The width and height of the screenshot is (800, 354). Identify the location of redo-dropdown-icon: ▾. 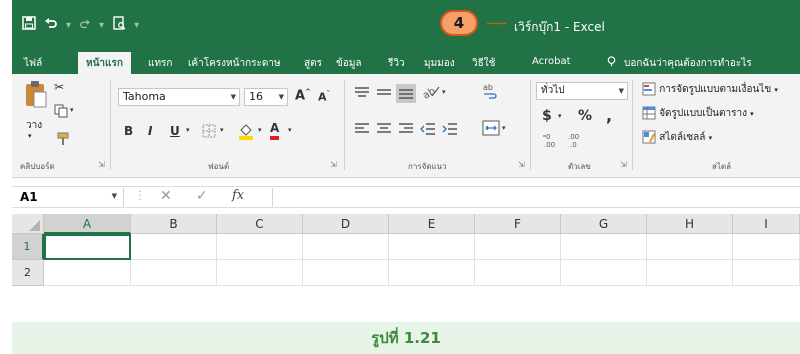
(101, 25).